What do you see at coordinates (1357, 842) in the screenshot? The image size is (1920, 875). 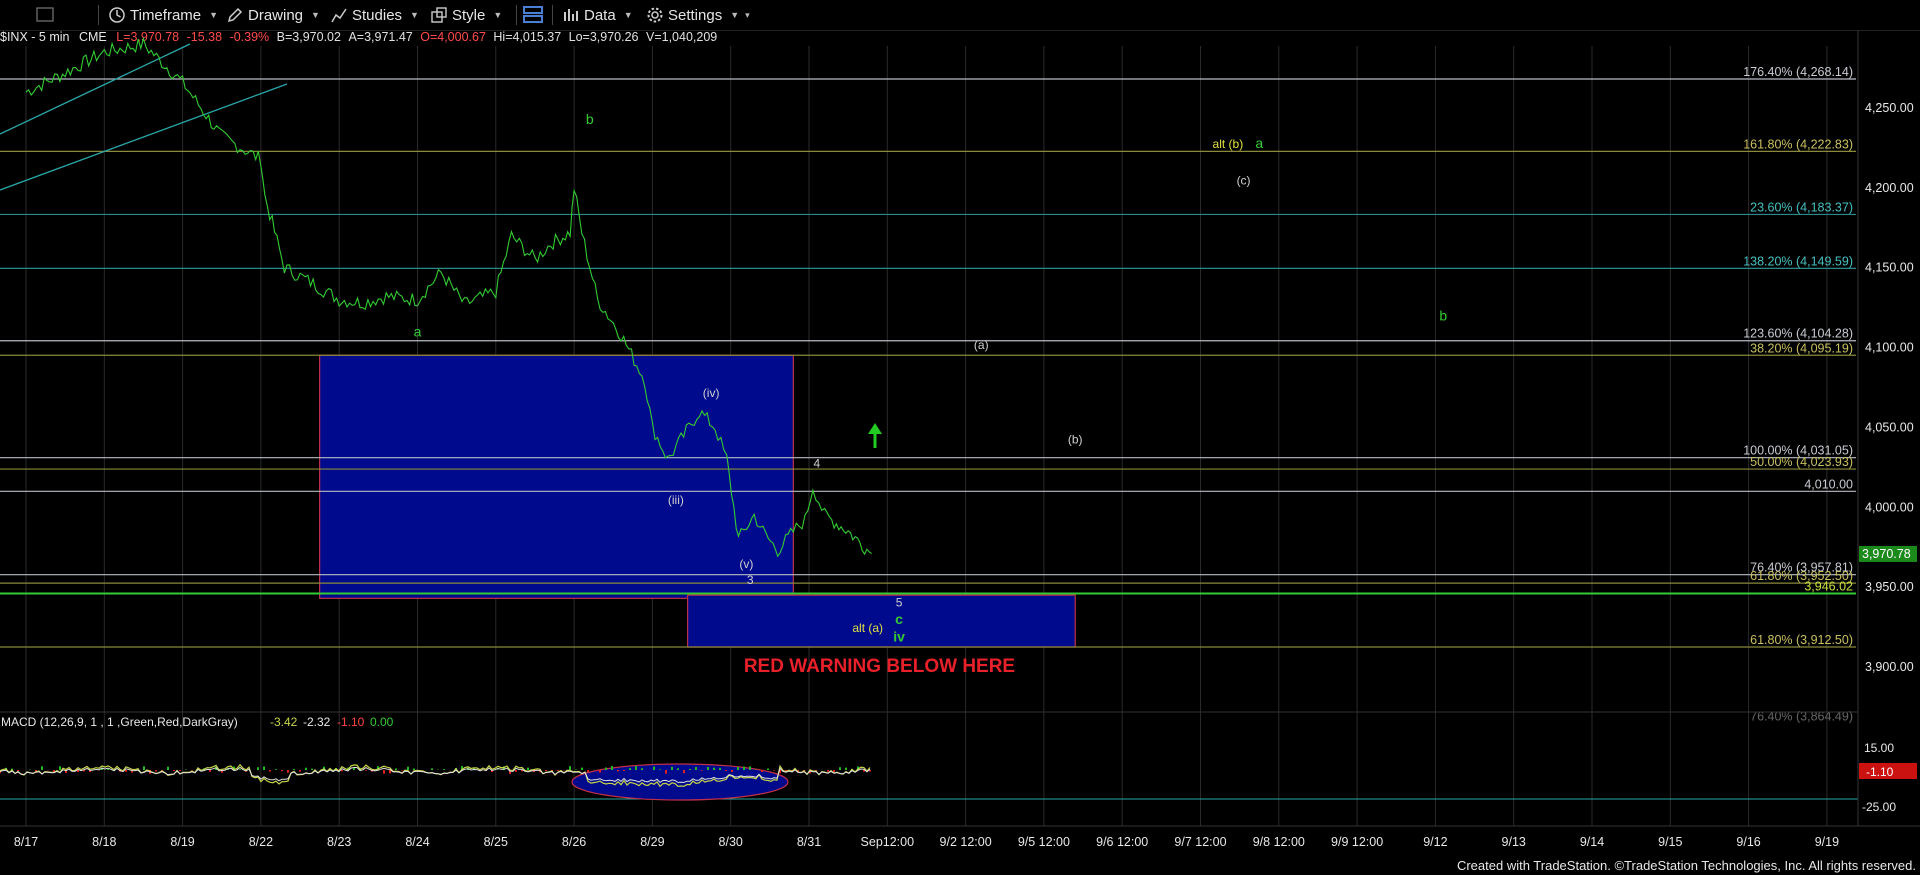 I see `x-tick-label: 9/9 12:00` at bounding box center [1357, 842].